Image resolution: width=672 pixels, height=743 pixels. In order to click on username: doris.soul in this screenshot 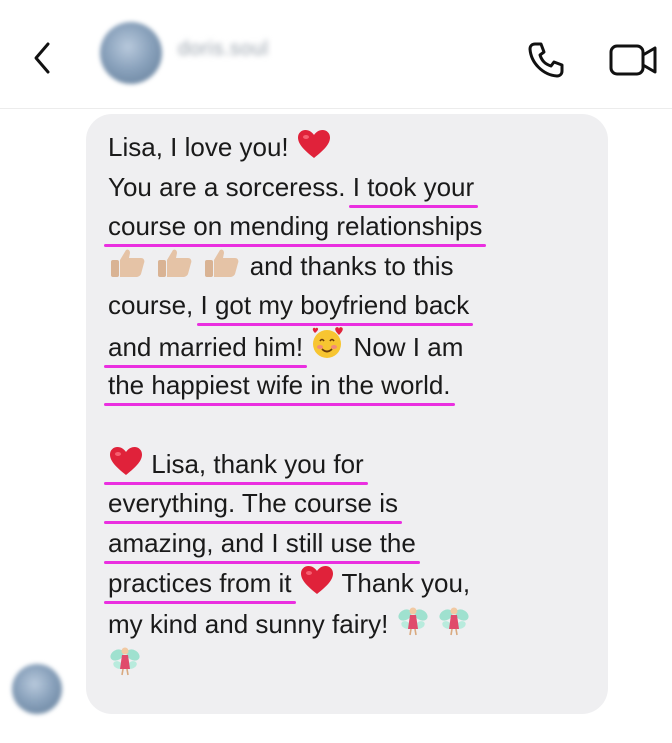, I will do `click(223, 49)`.